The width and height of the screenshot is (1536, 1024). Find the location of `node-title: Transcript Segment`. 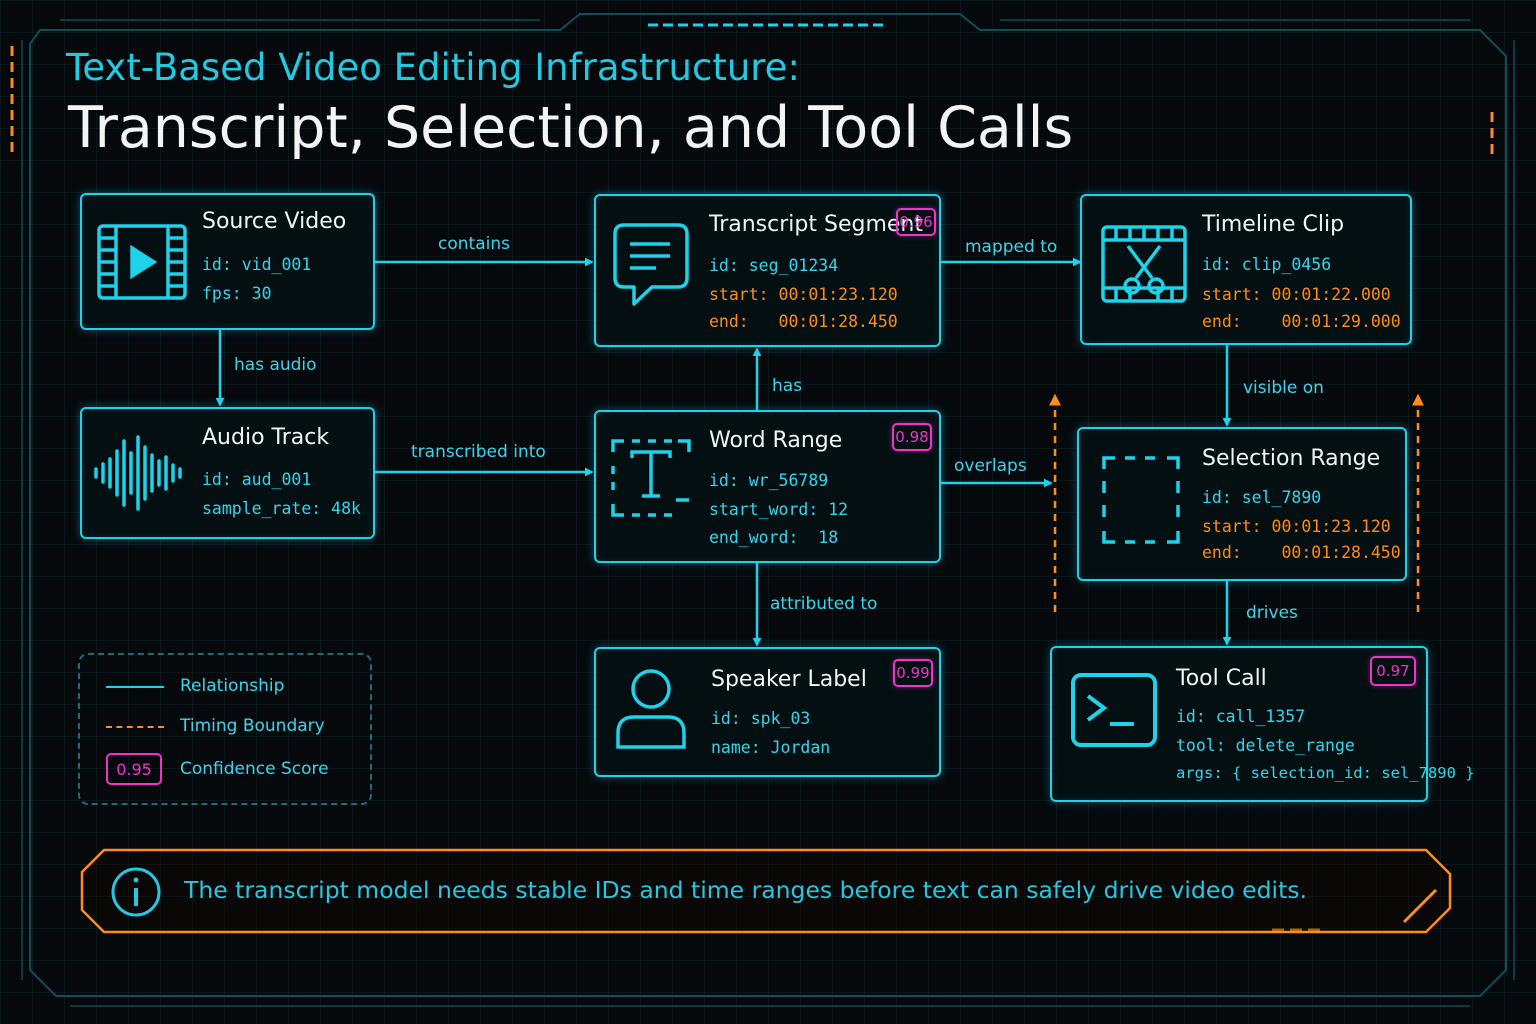

node-title: Transcript Segment is located at coordinates (816, 224).